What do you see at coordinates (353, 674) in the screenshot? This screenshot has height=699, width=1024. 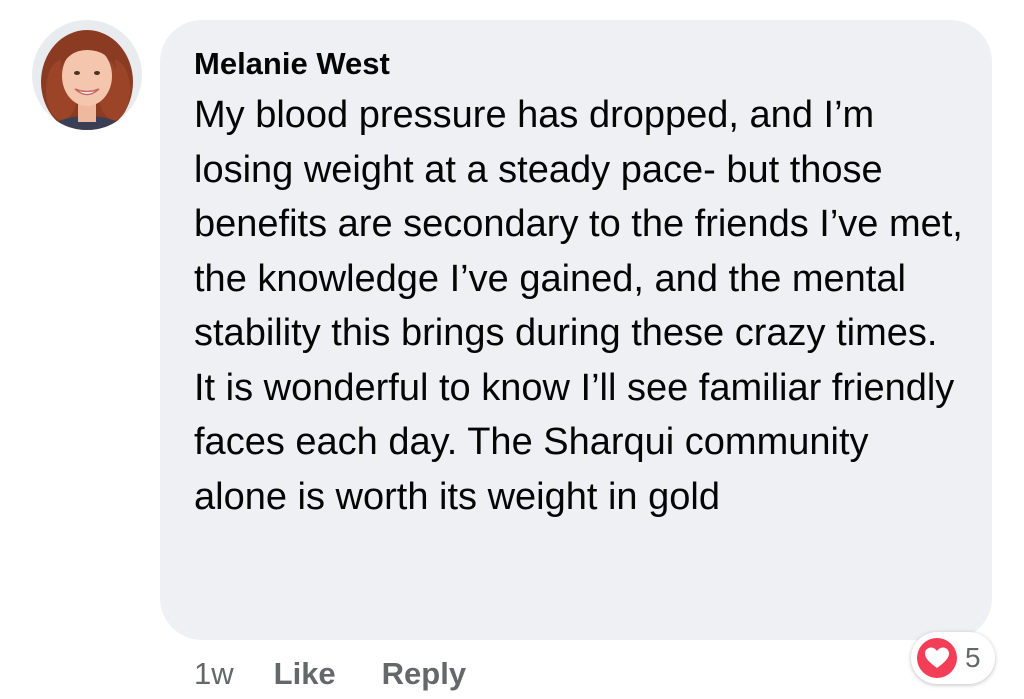 I see `comment-actions: 1w Like Reply` at bounding box center [353, 674].